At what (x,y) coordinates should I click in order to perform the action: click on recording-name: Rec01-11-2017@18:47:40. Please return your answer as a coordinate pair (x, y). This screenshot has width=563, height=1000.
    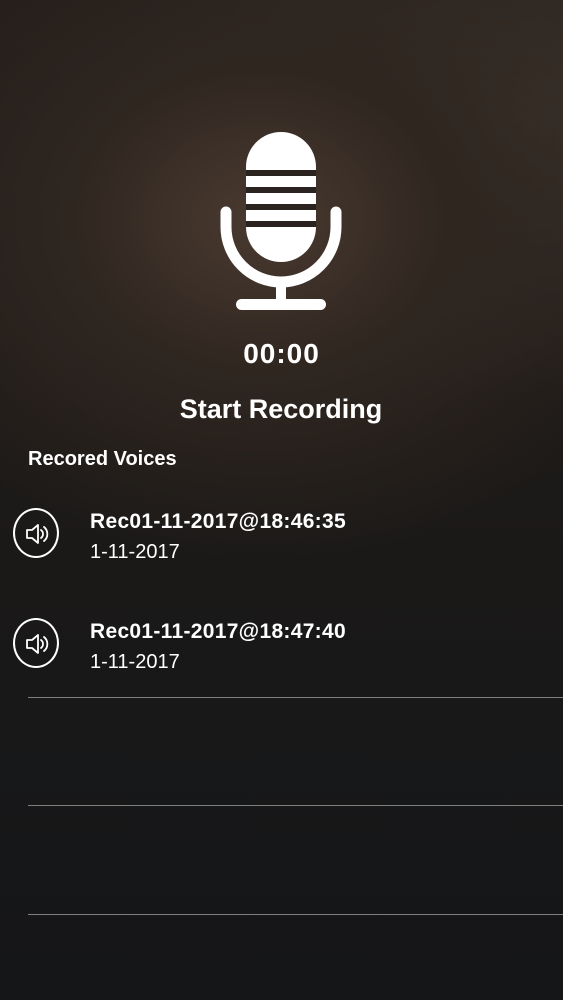
    Looking at the image, I should click on (218, 631).